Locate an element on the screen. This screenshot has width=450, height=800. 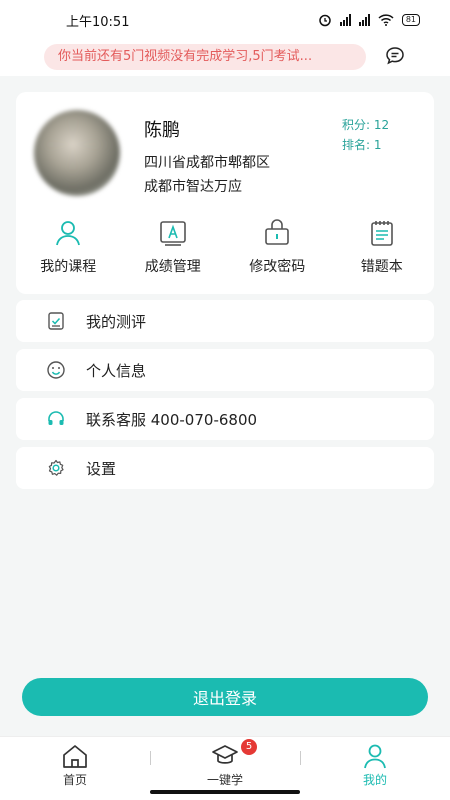
user-icon is located at coordinates (68, 233).